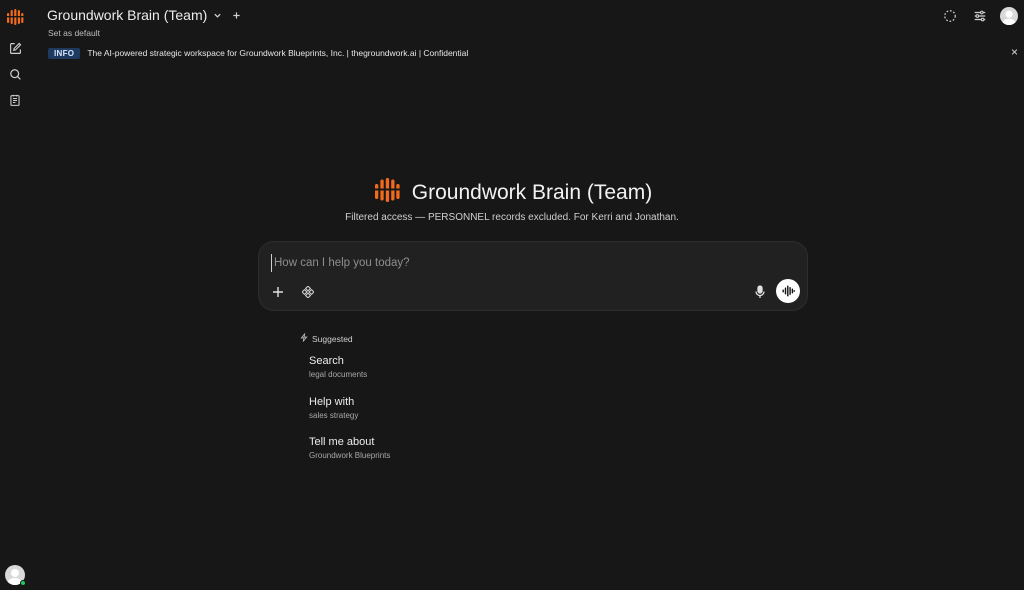 The width and height of the screenshot is (1024, 590). I want to click on hero-title: Groundwork Brain (Team), so click(532, 192).